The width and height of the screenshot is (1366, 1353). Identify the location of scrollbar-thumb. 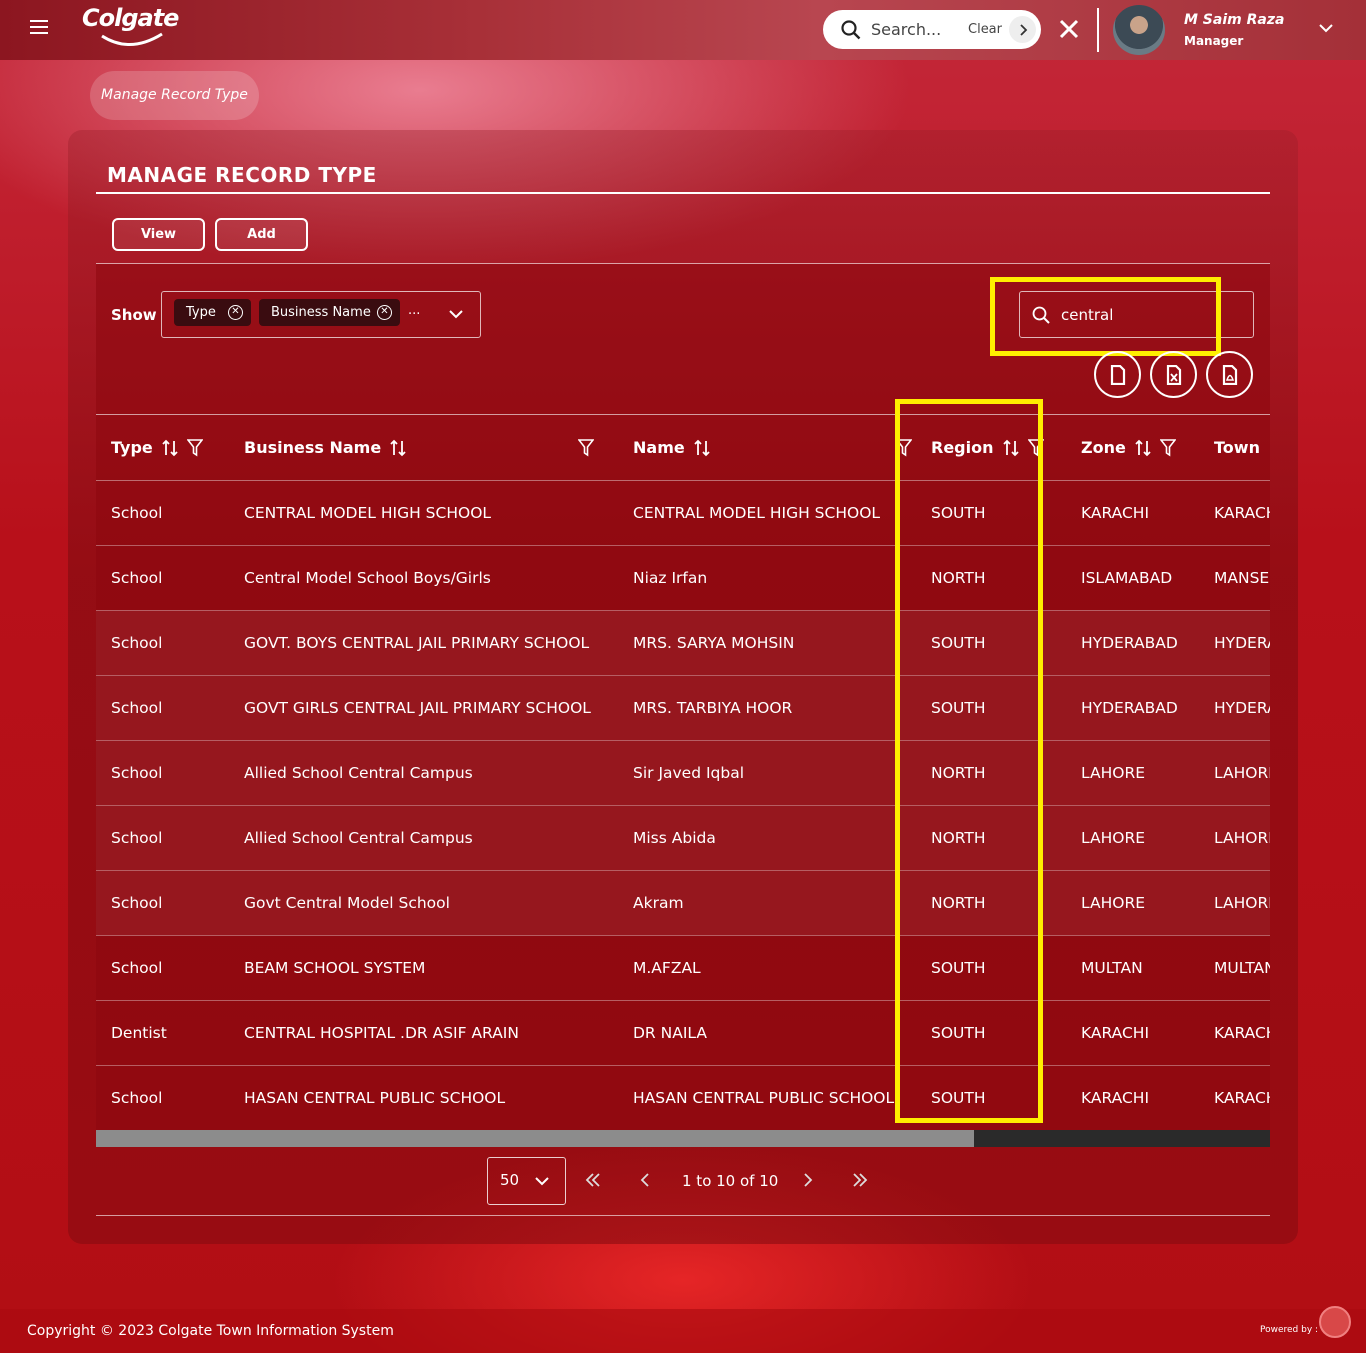
(535, 1138).